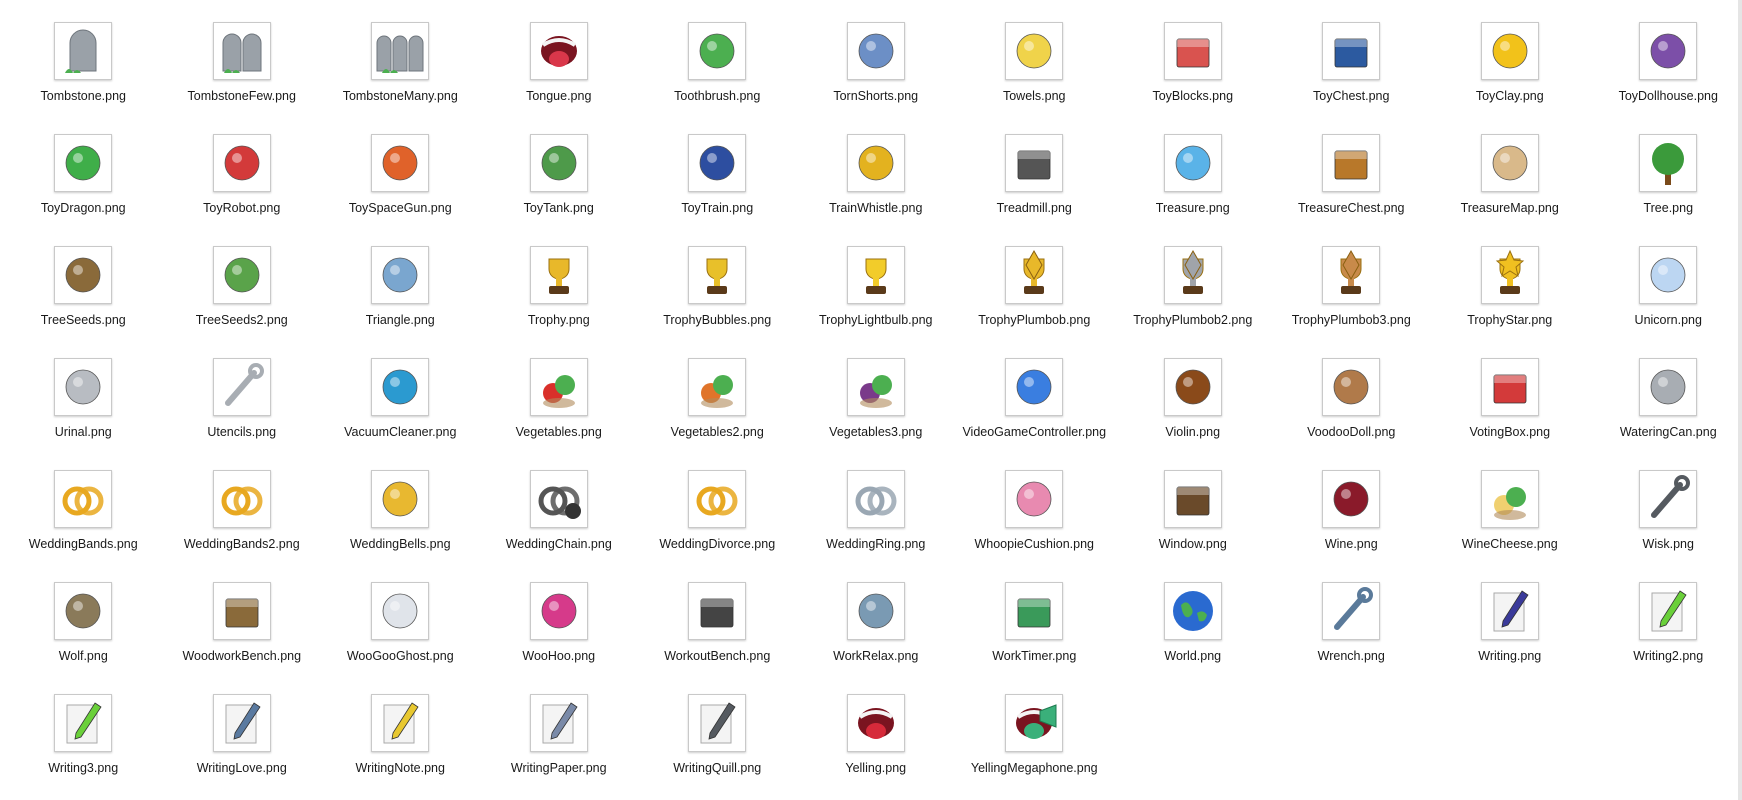  Describe the element at coordinates (1193, 168) in the screenshot. I see `file-item: Treasure.png` at that location.